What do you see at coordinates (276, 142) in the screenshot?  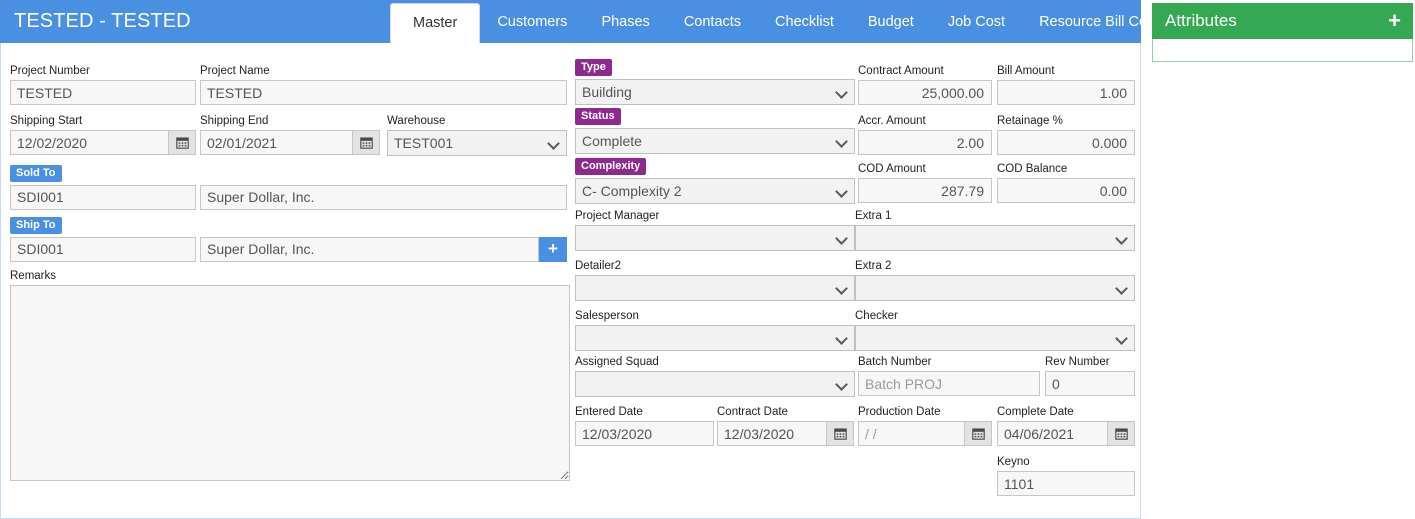 I see `shipping-end-input: 02/01/2021` at bounding box center [276, 142].